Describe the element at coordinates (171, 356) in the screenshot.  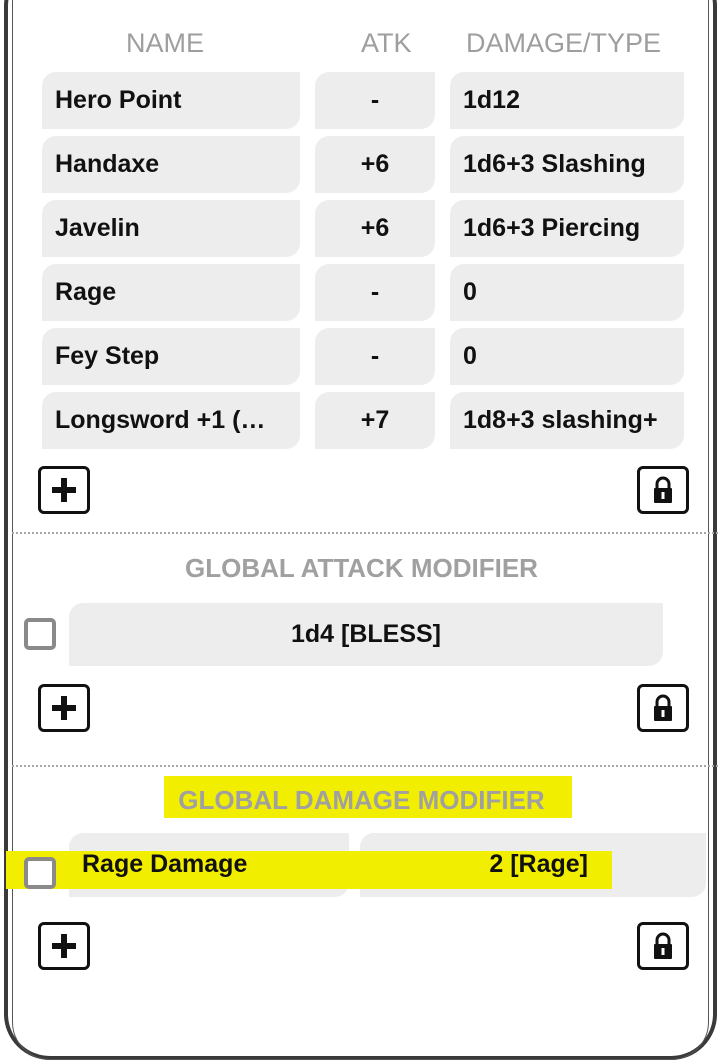
I see `attack-name-cell: Fey Step` at that location.